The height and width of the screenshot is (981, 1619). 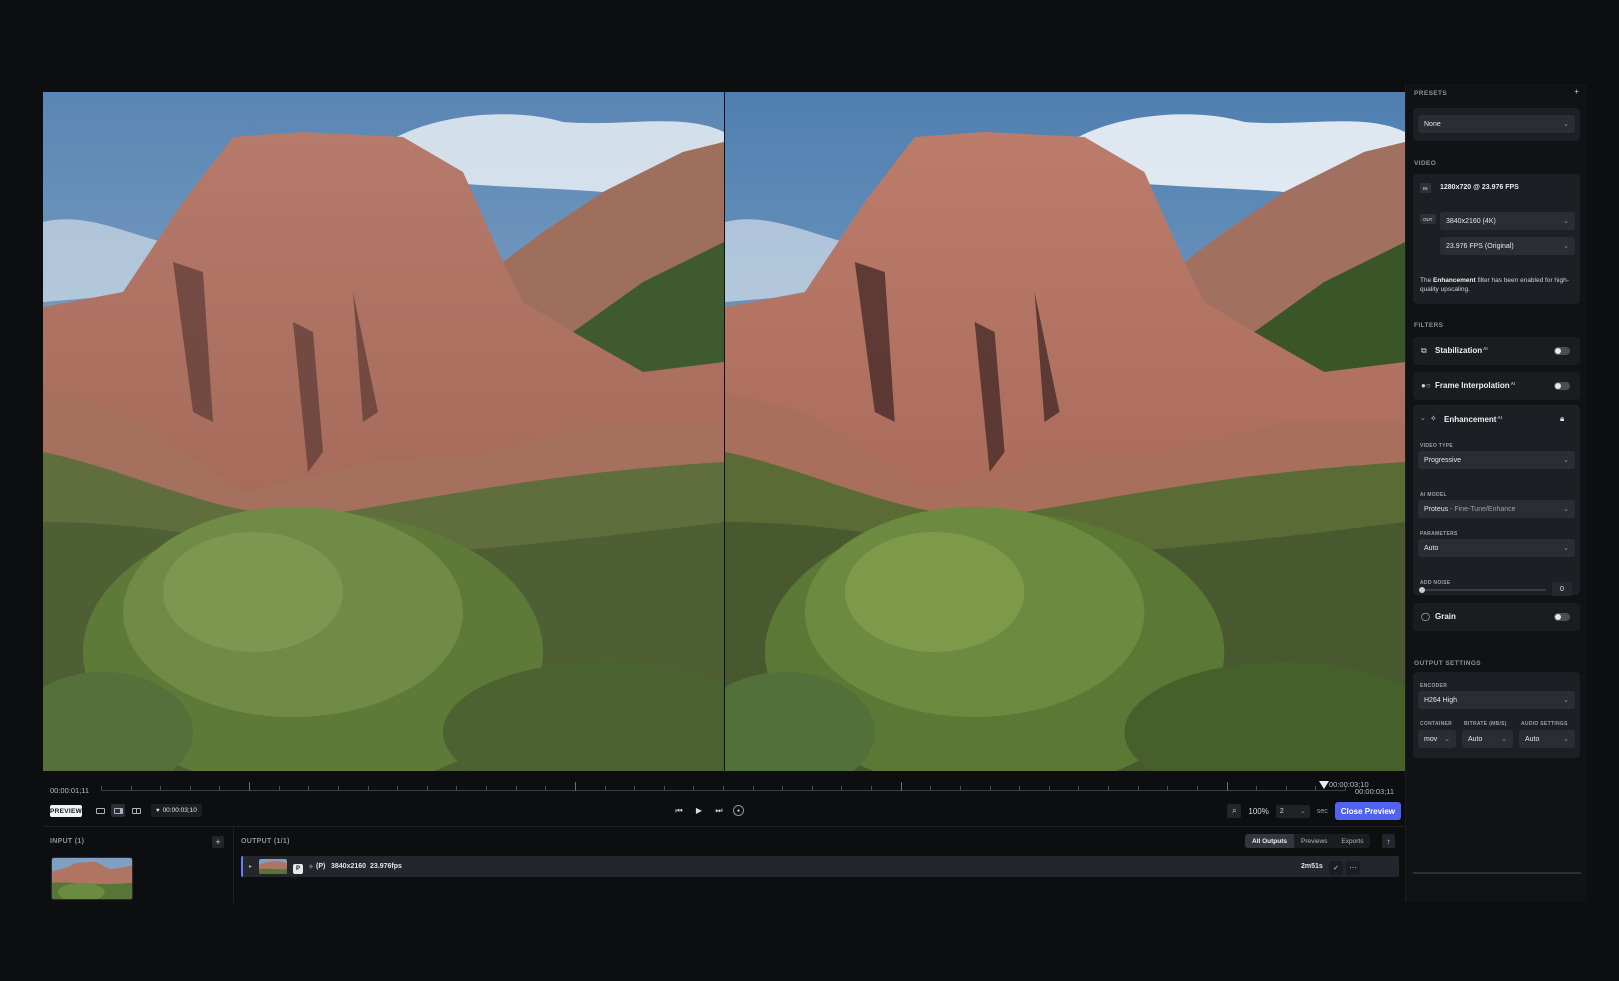 What do you see at coordinates (1422, 590) in the screenshot?
I see `add-noise-slider-knob` at bounding box center [1422, 590].